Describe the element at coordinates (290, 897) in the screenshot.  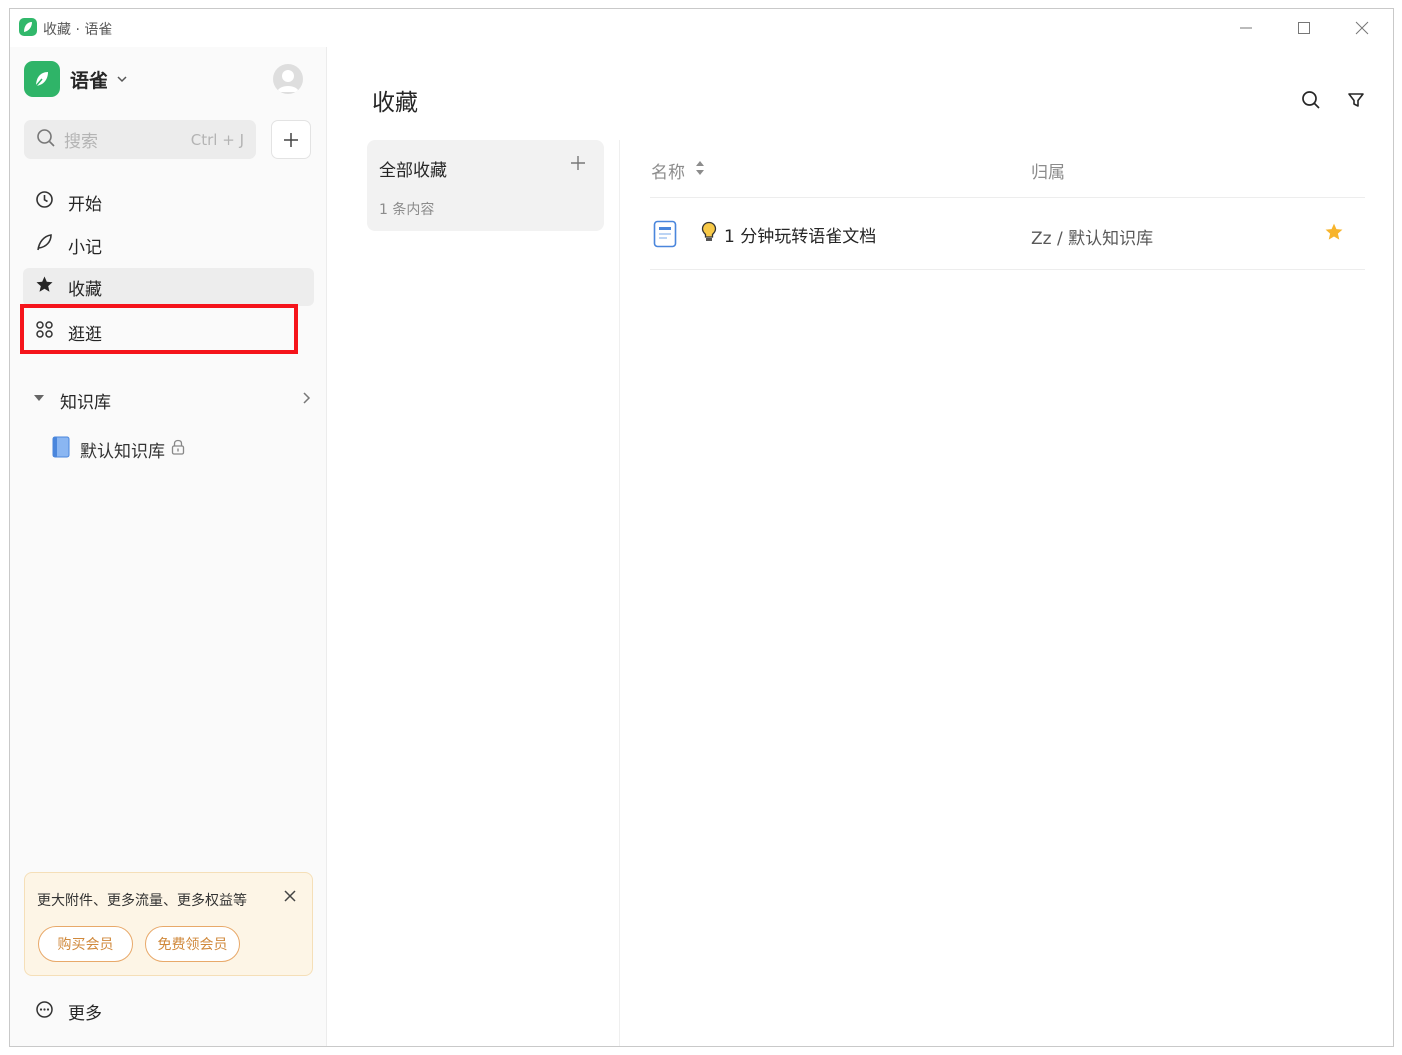
I see `close-icon` at that location.